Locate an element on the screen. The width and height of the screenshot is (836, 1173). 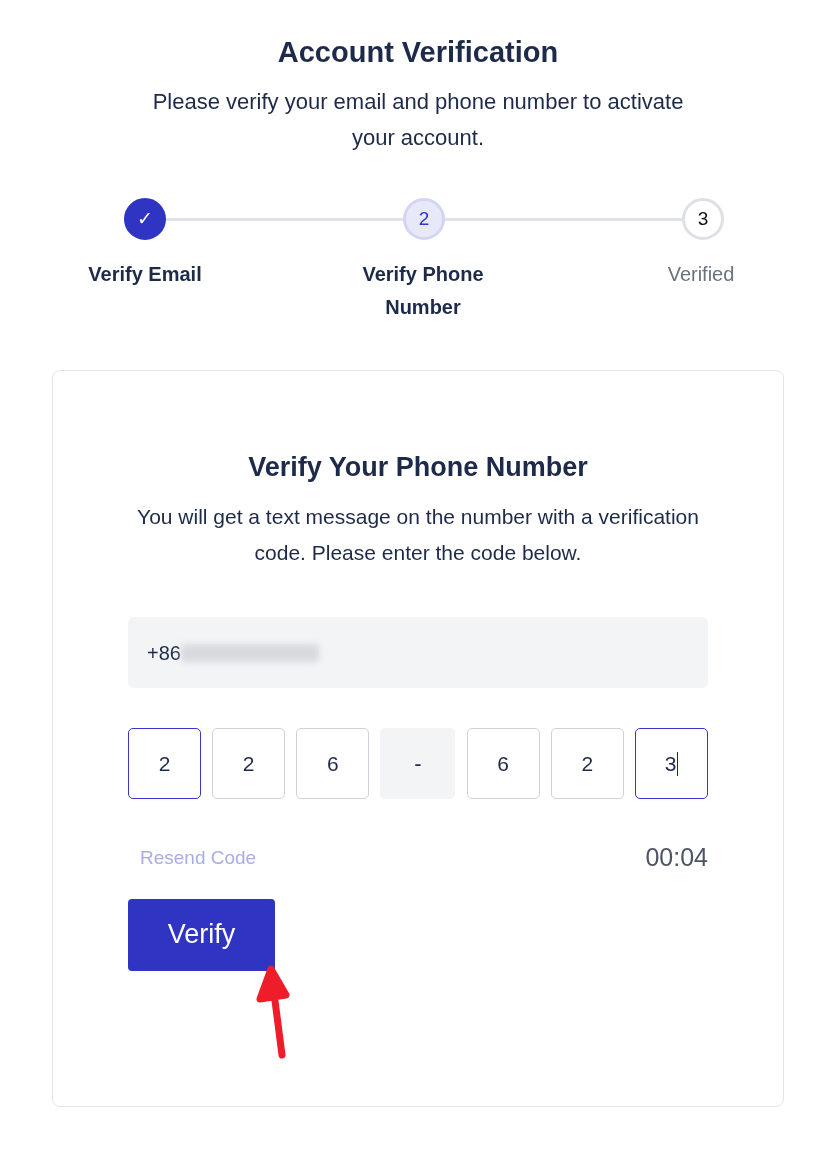
step-marker: ✓ is located at coordinates (145, 219).